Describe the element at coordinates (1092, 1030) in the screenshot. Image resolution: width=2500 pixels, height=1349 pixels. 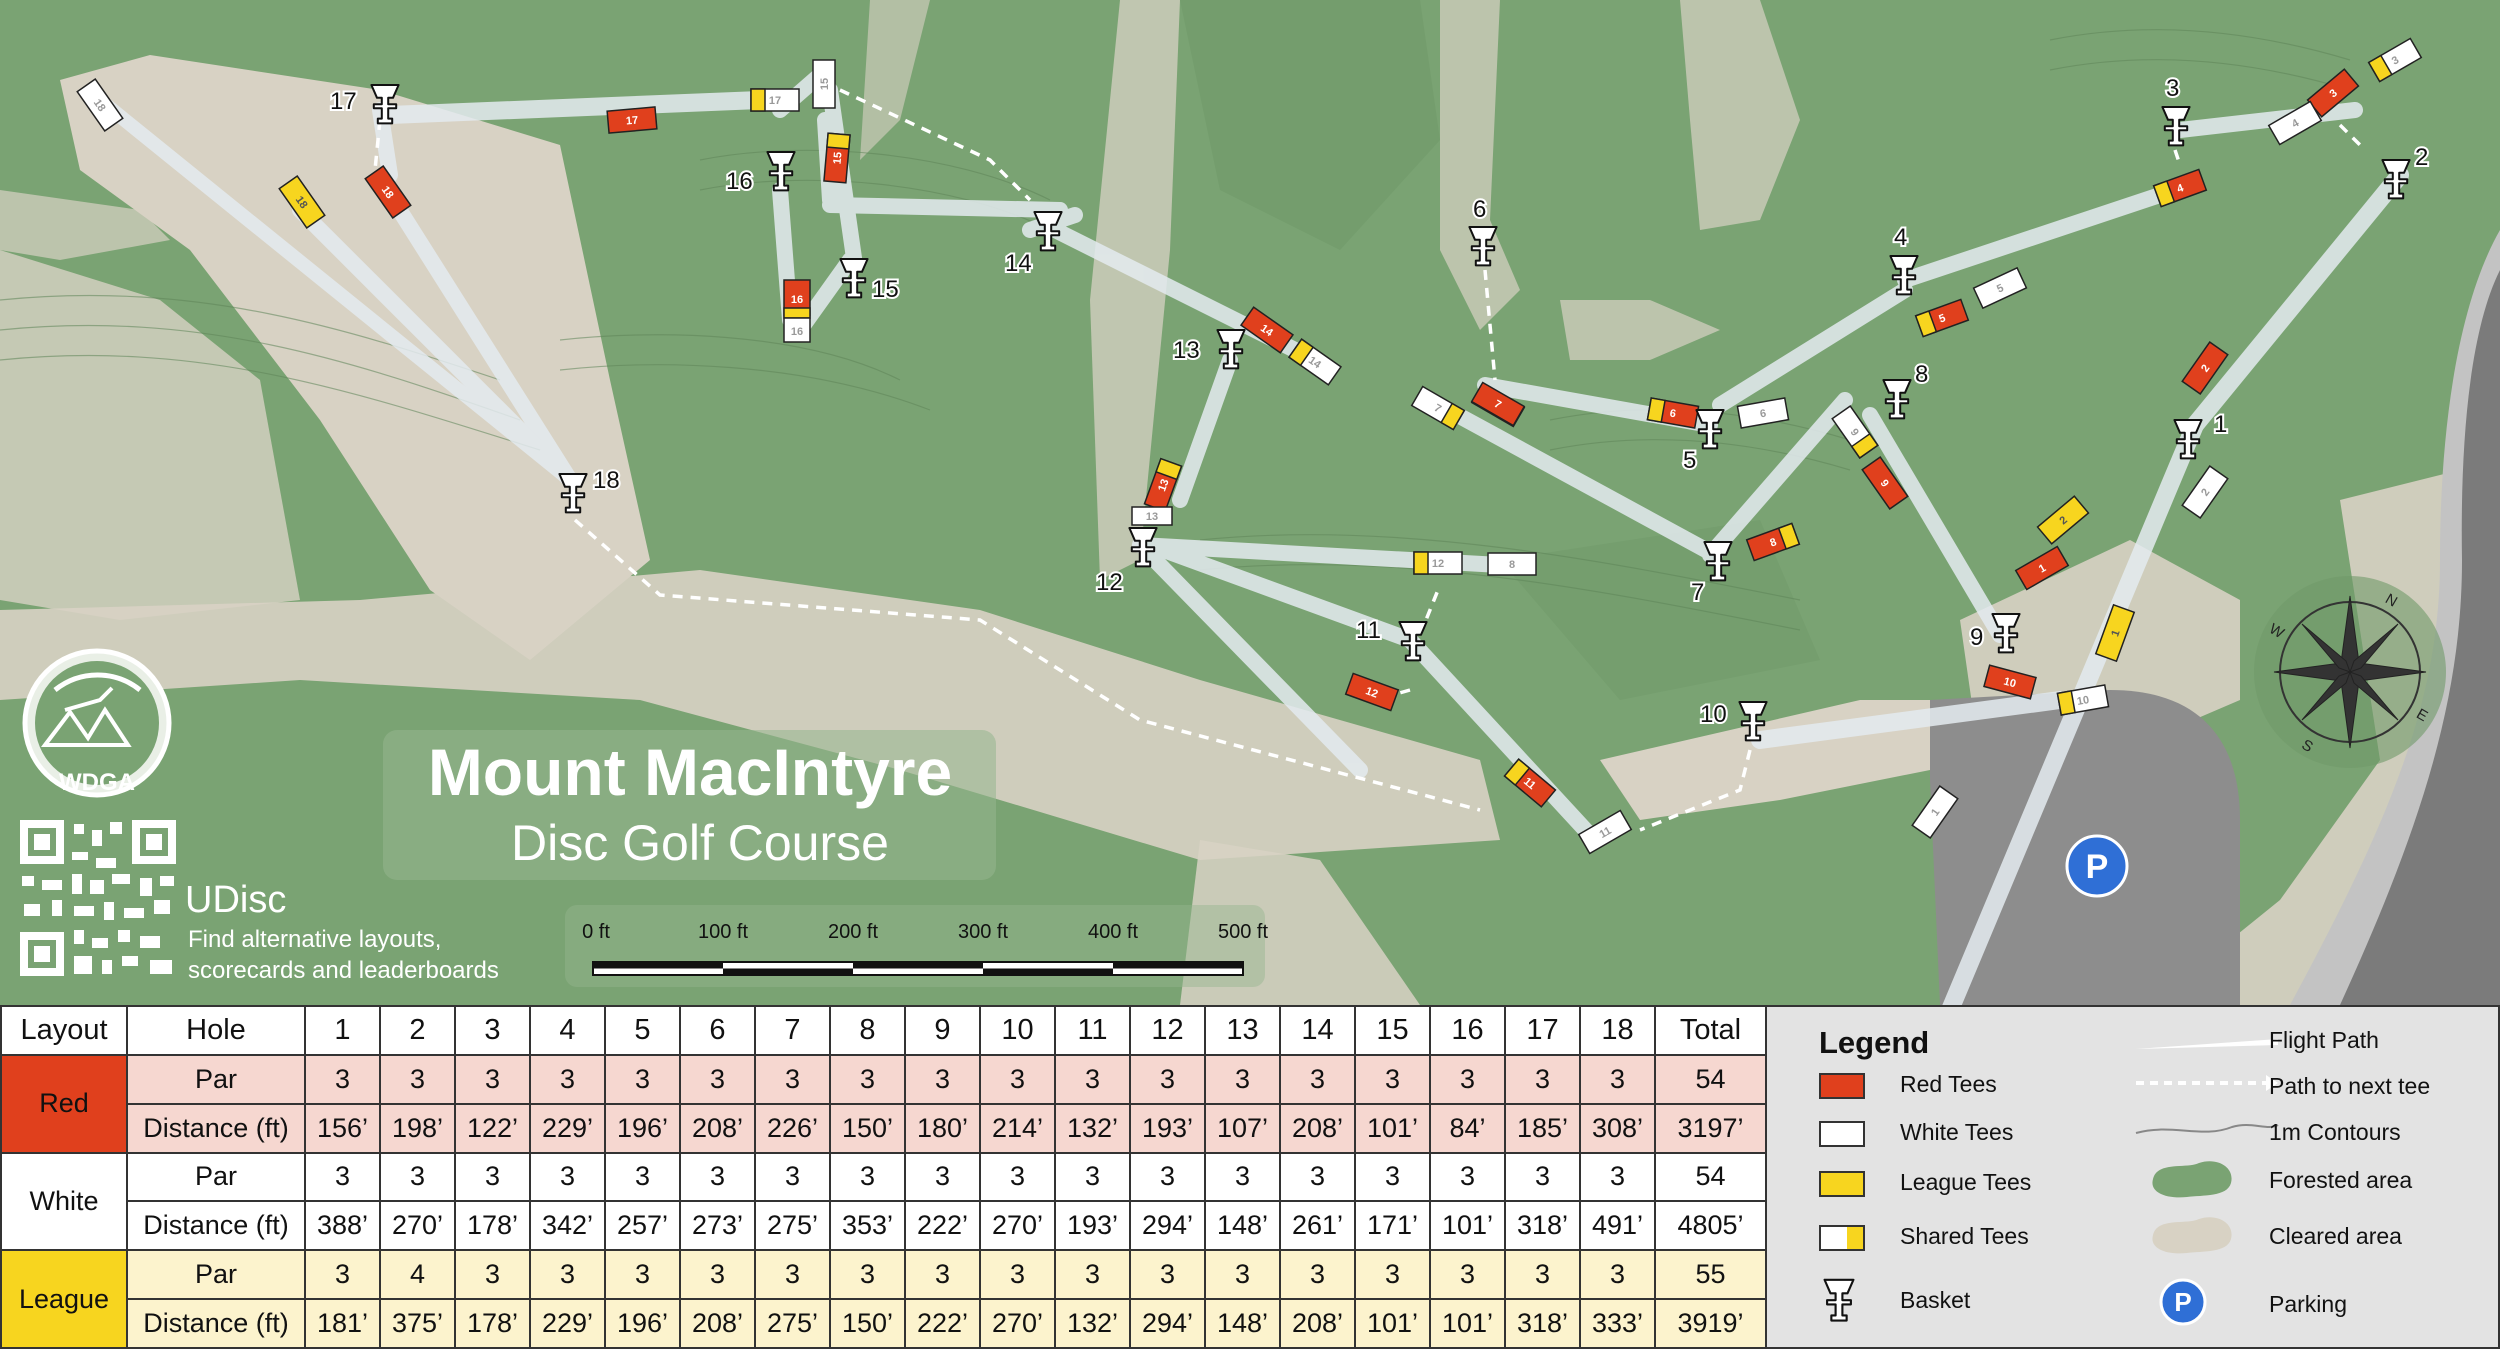
I see `scorecard-header-cell: 11` at that location.